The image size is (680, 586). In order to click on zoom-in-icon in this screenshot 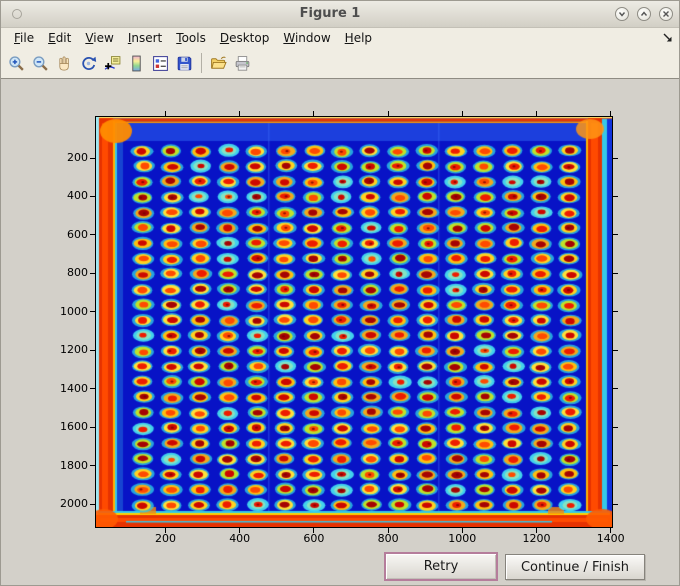, I will do `click(16, 63)`.